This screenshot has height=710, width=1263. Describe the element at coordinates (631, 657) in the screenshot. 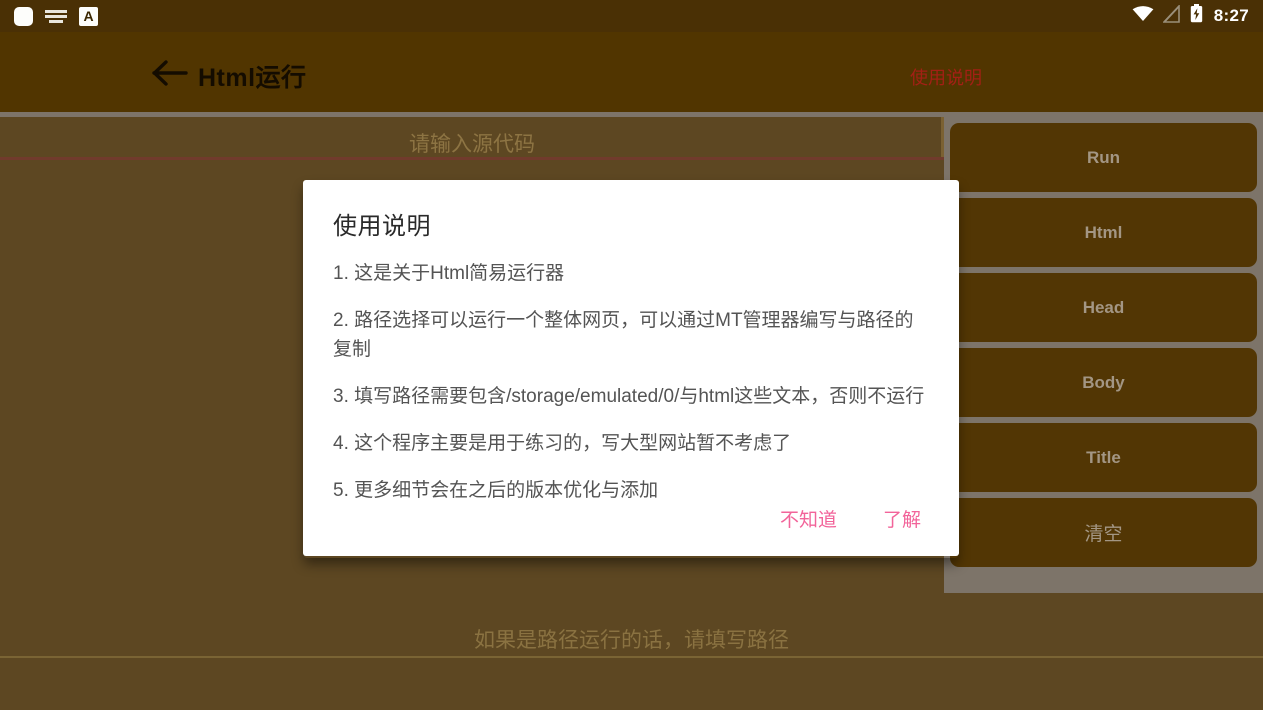

I see `path-underline` at that location.